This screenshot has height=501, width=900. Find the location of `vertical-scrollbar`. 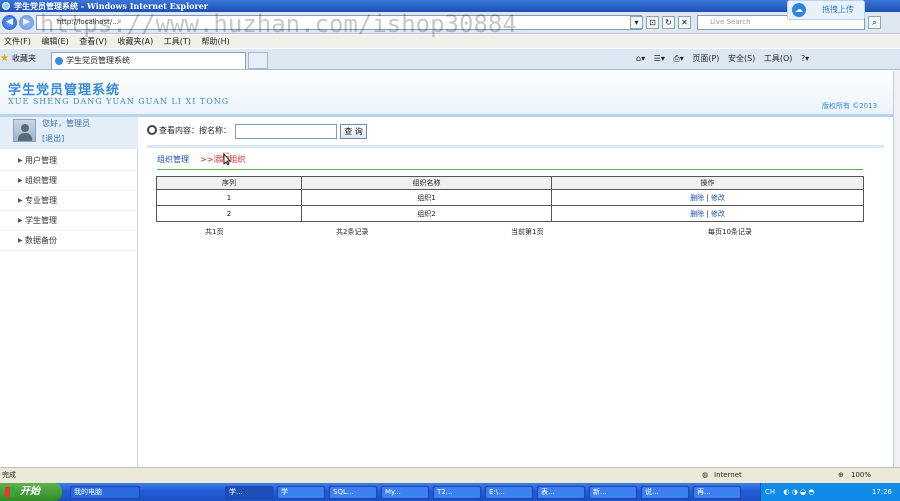

vertical-scrollbar is located at coordinates (896, 269).